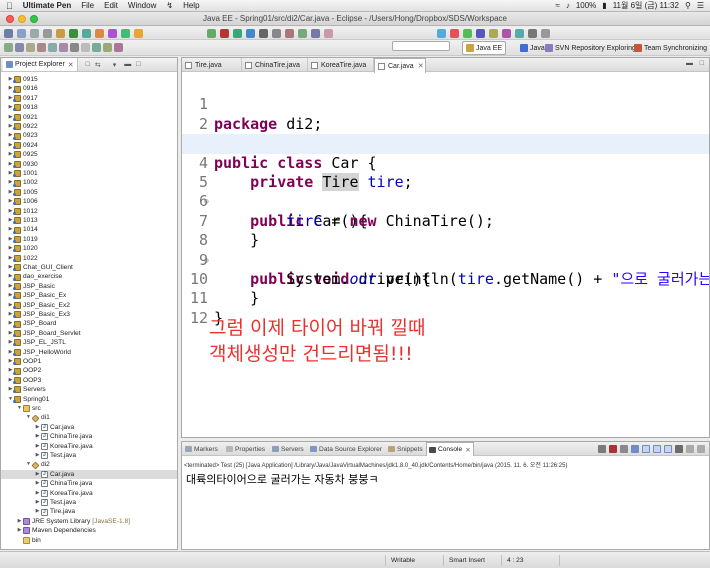  Describe the element at coordinates (87, 5) in the screenshot. I see `menu-file: File` at that location.